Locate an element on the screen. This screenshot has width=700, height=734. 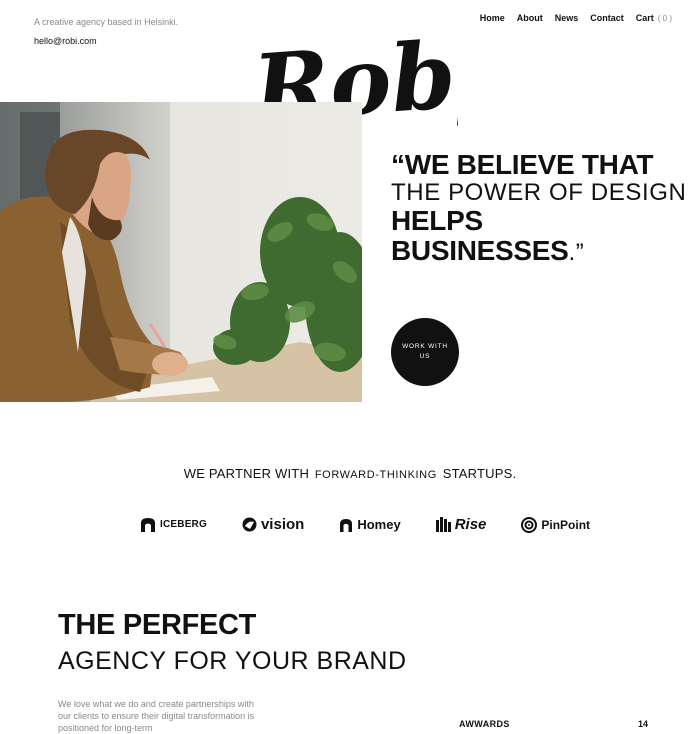
nav-contact: Contact is located at coordinates (607, 18).